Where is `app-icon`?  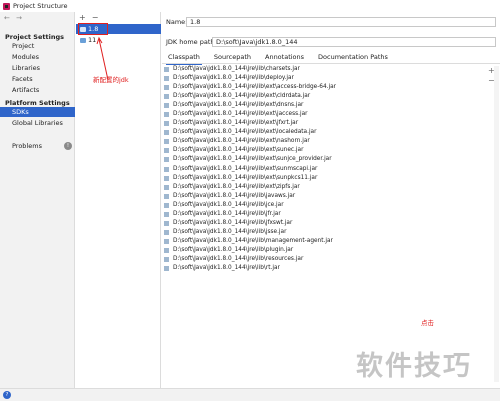 app-icon is located at coordinates (6, 6).